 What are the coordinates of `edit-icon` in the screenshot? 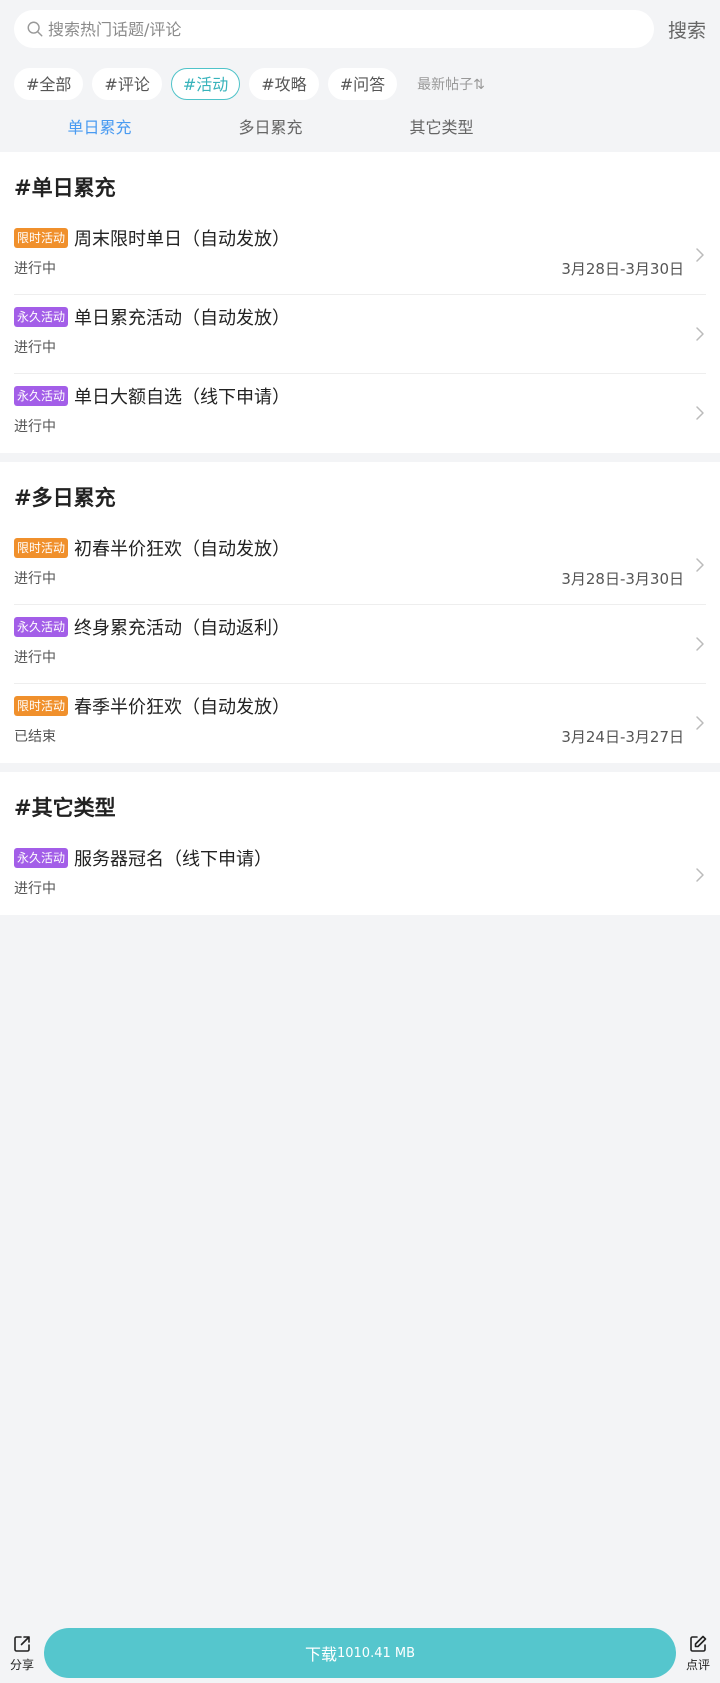 It's located at (698, 1643).